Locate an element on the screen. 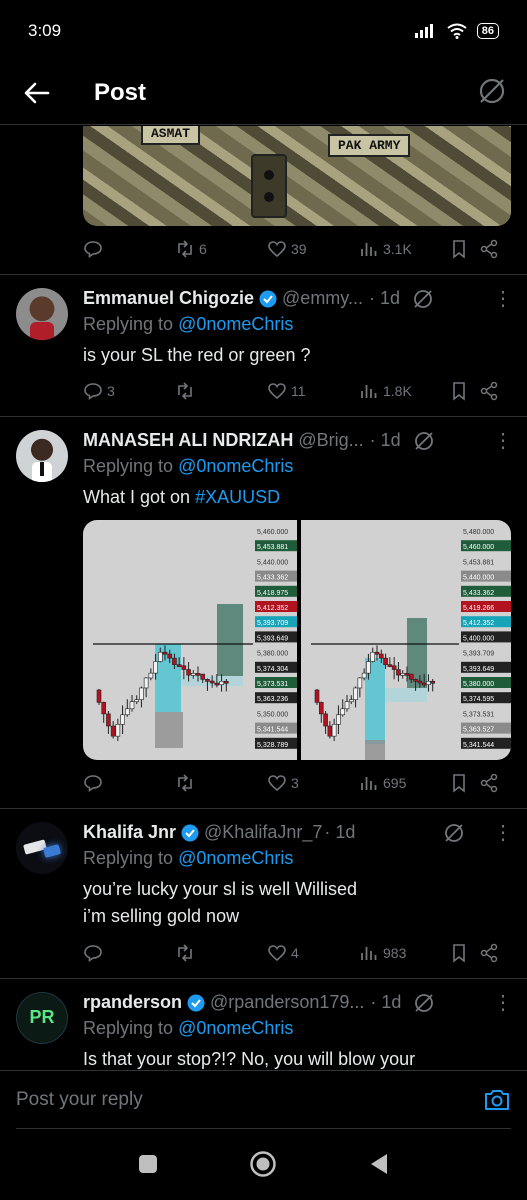 The width and height of the screenshot is (527, 1200). like-action: 4 is located at coordinates (313, 953).